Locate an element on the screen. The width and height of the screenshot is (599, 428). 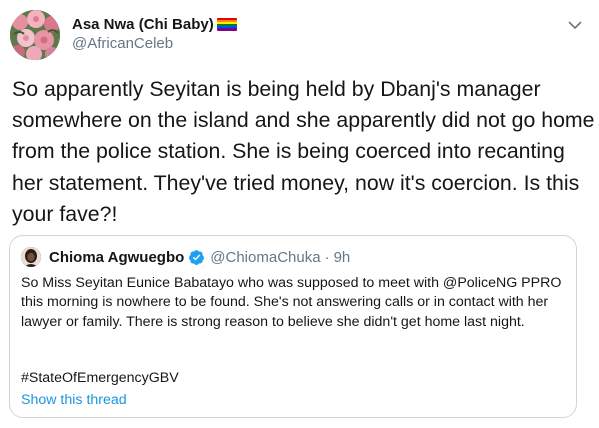
quoted-author-avatar is located at coordinates (31, 257).